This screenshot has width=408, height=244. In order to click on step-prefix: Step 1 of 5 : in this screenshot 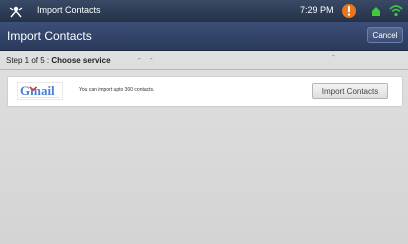, I will do `click(29, 60)`.